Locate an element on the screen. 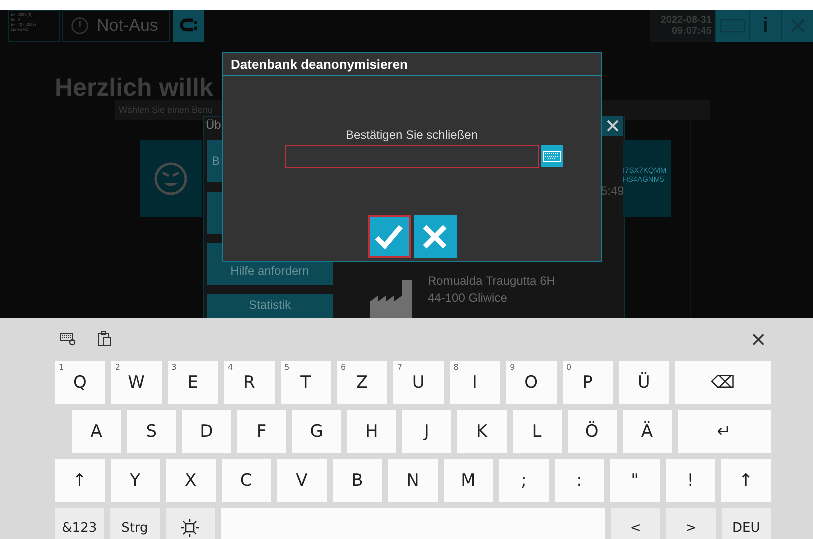 This screenshot has height=539, width=813. keyboard-settings-icon is located at coordinates (68, 339).